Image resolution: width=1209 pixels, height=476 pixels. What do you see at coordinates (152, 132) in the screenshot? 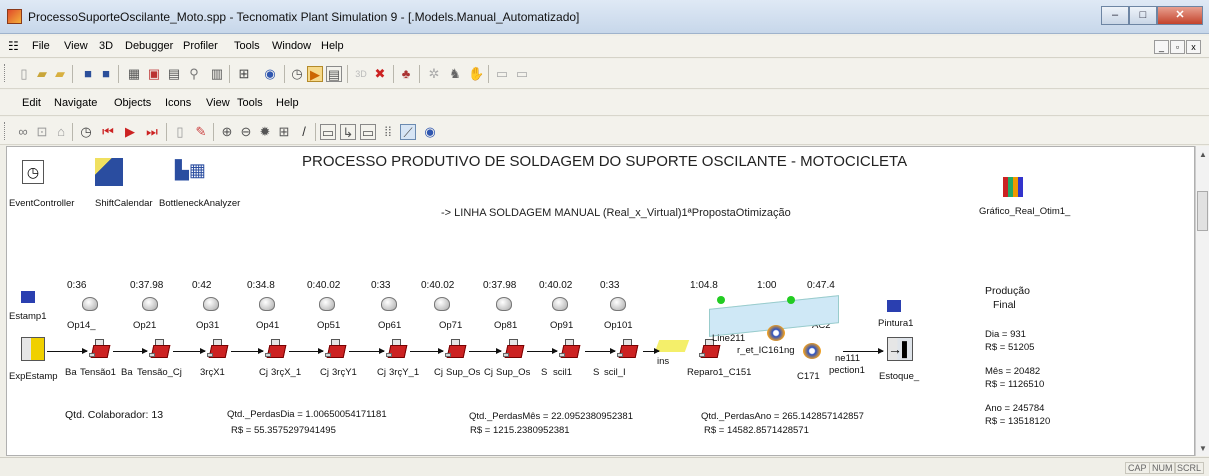
I see `step-icon: ⏭` at bounding box center [152, 132].